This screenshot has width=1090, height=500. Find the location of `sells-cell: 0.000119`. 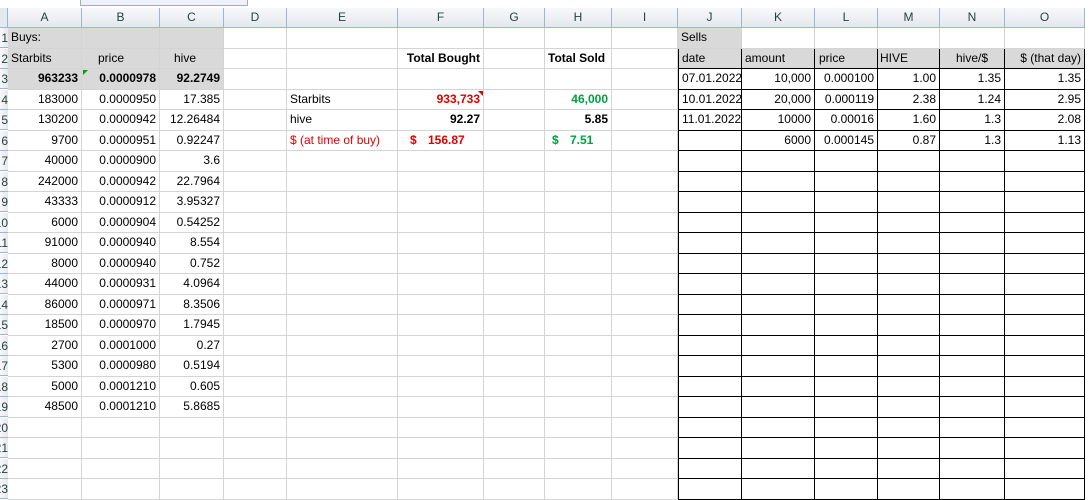

sells-cell: 0.000119 is located at coordinates (846, 100).